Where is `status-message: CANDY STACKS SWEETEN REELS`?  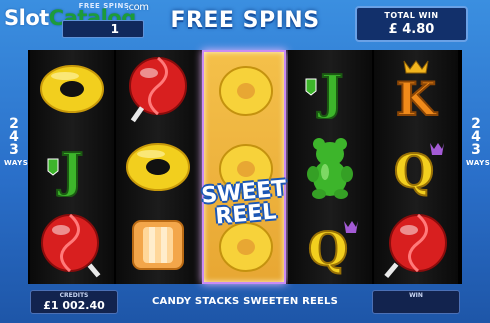 status-message: CANDY STACKS SWEETEN REELS is located at coordinates (245, 301).